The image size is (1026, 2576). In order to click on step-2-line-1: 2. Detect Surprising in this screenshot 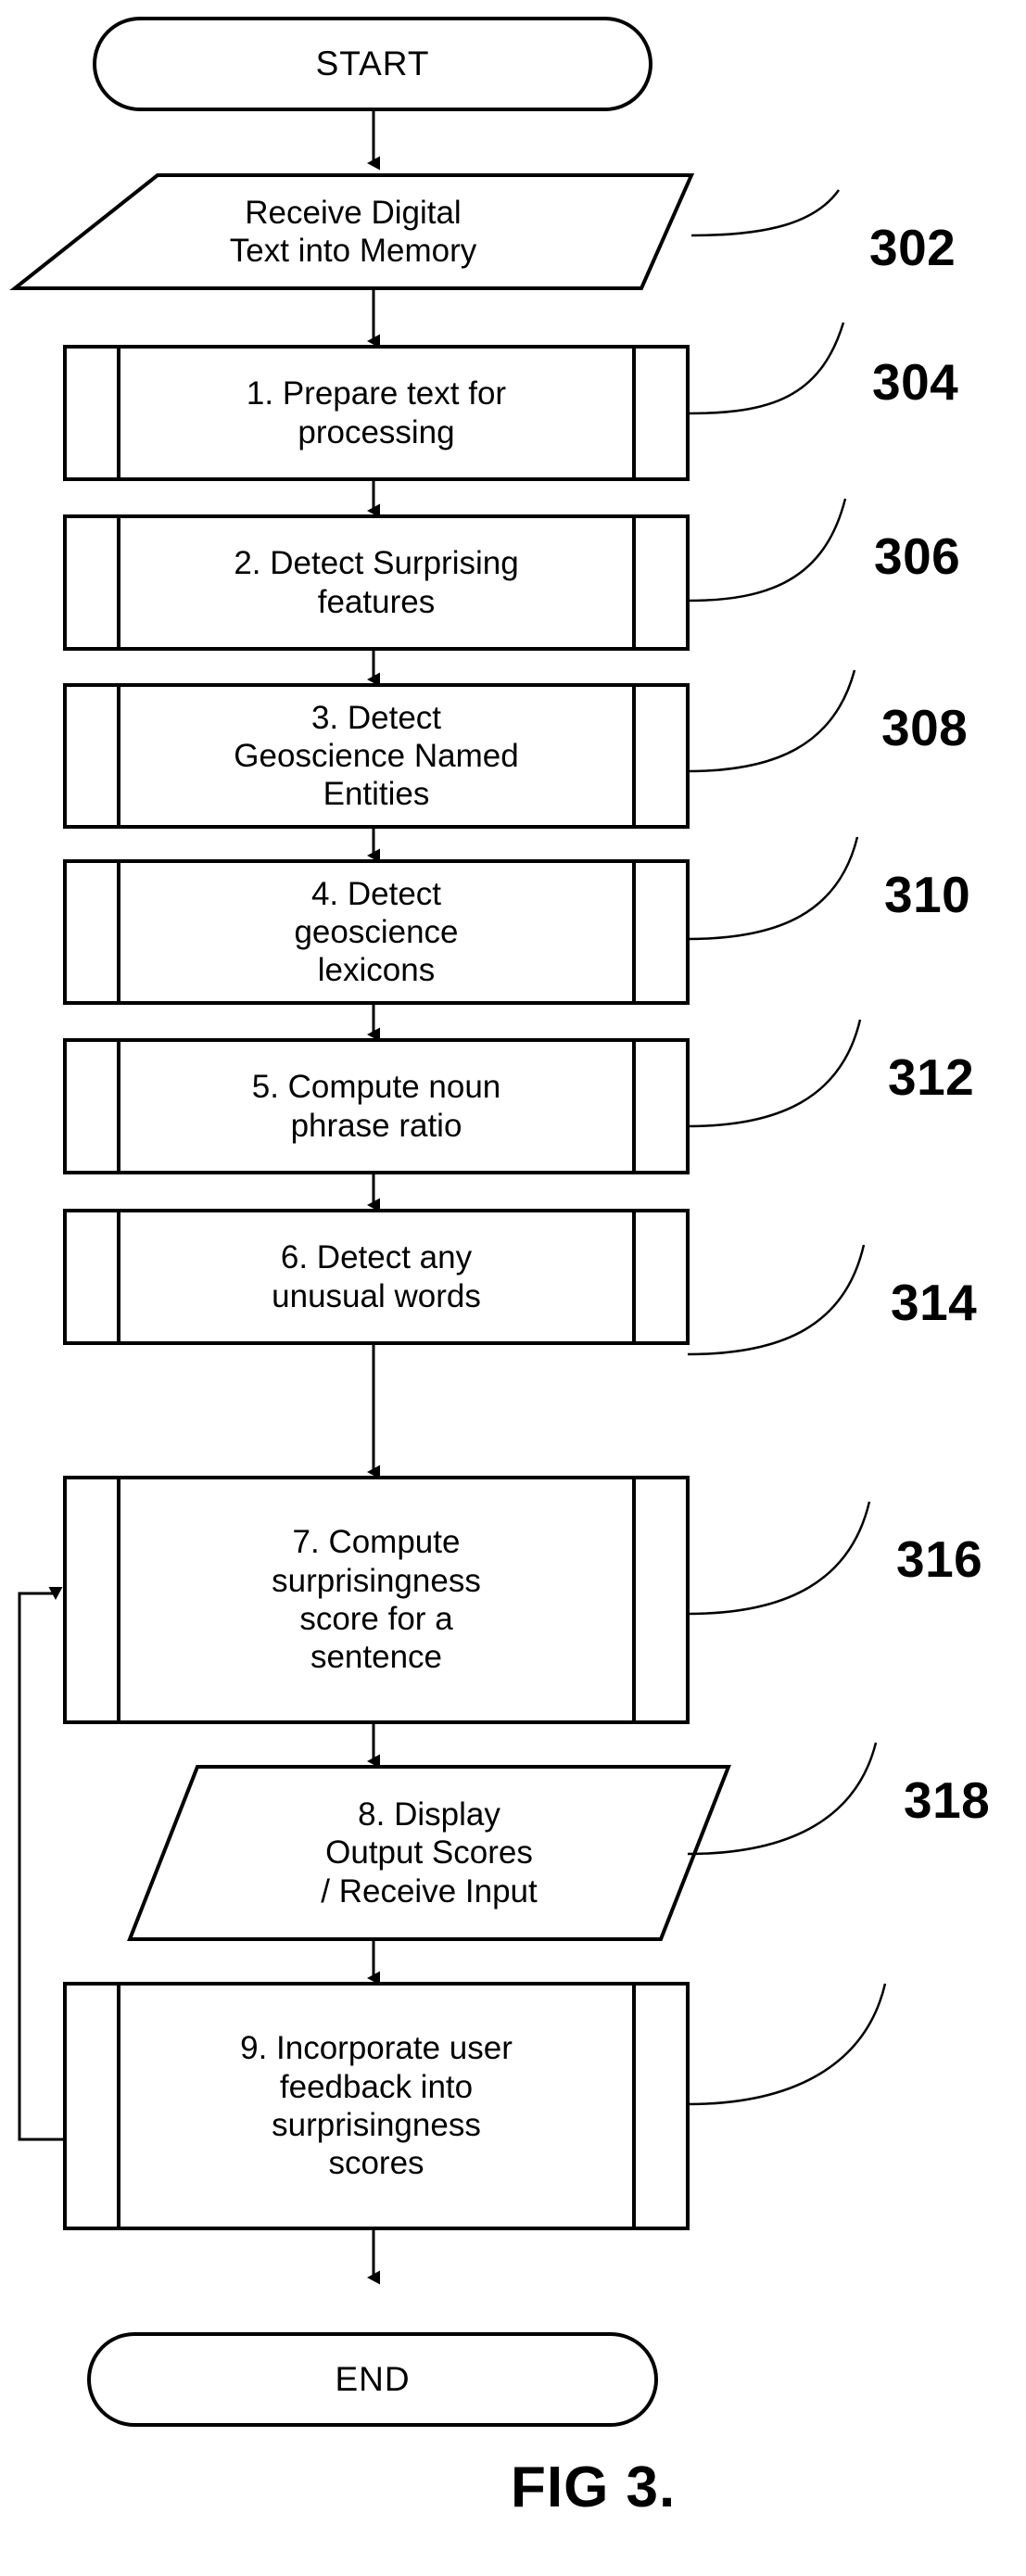, I will do `click(376, 563)`.